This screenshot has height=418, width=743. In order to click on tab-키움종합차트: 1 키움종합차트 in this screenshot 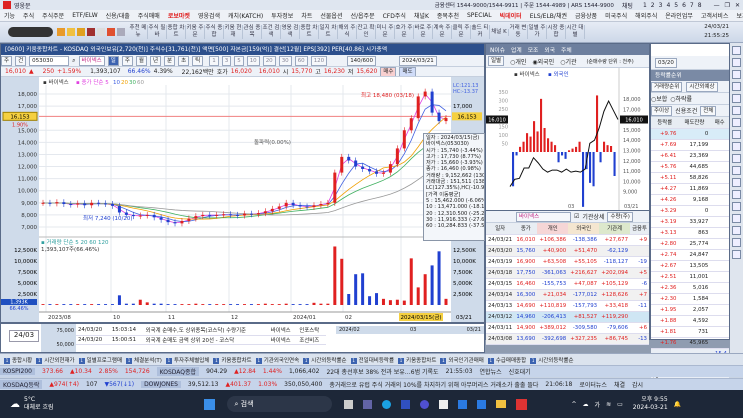, I will do `click(417, 360)`.